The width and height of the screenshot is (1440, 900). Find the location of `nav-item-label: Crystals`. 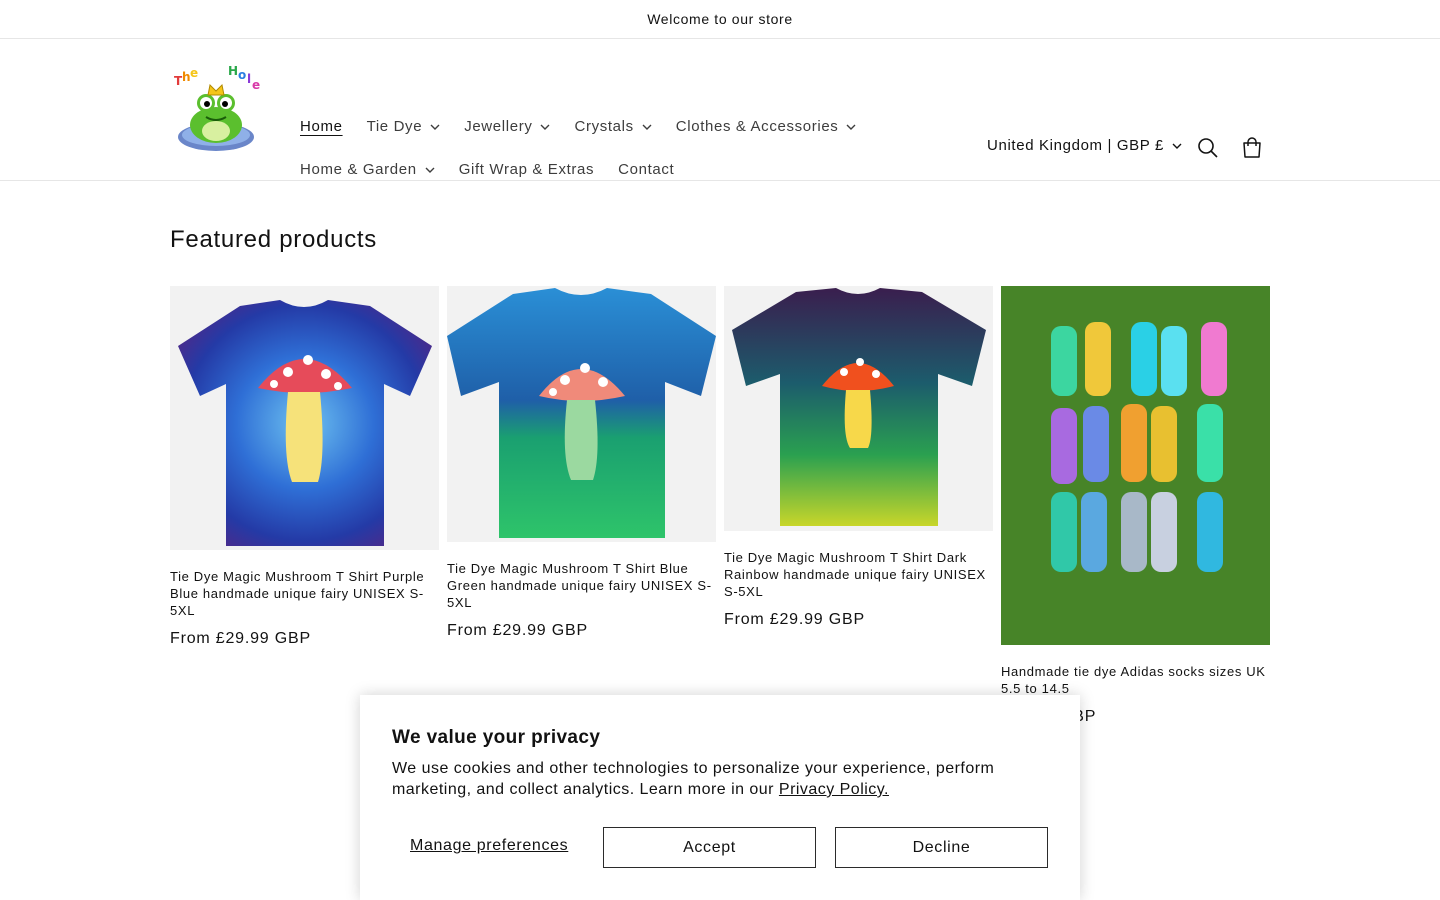

nav-item-label: Crystals is located at coordinates (604, 126).